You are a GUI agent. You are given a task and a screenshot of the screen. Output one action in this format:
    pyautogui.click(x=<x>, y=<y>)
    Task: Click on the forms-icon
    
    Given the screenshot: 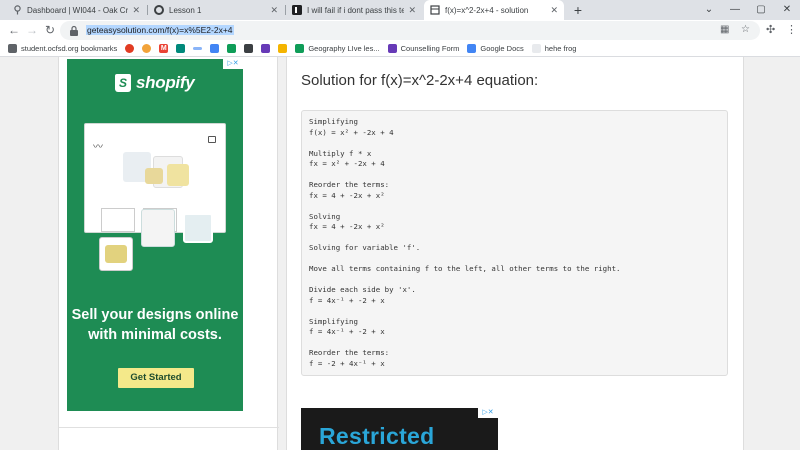 What is the action you would take?
    pyautogui.click(x=266, y=48)
    